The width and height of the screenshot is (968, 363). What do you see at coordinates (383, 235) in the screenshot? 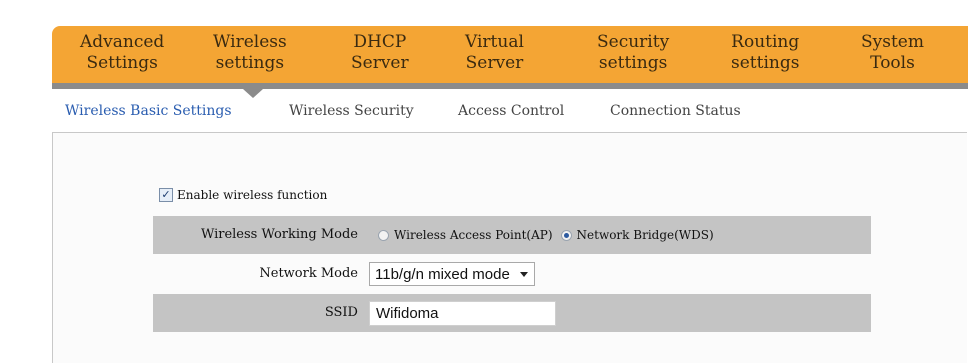
I see `radio-button-icon` at bounding box center [383, 235].